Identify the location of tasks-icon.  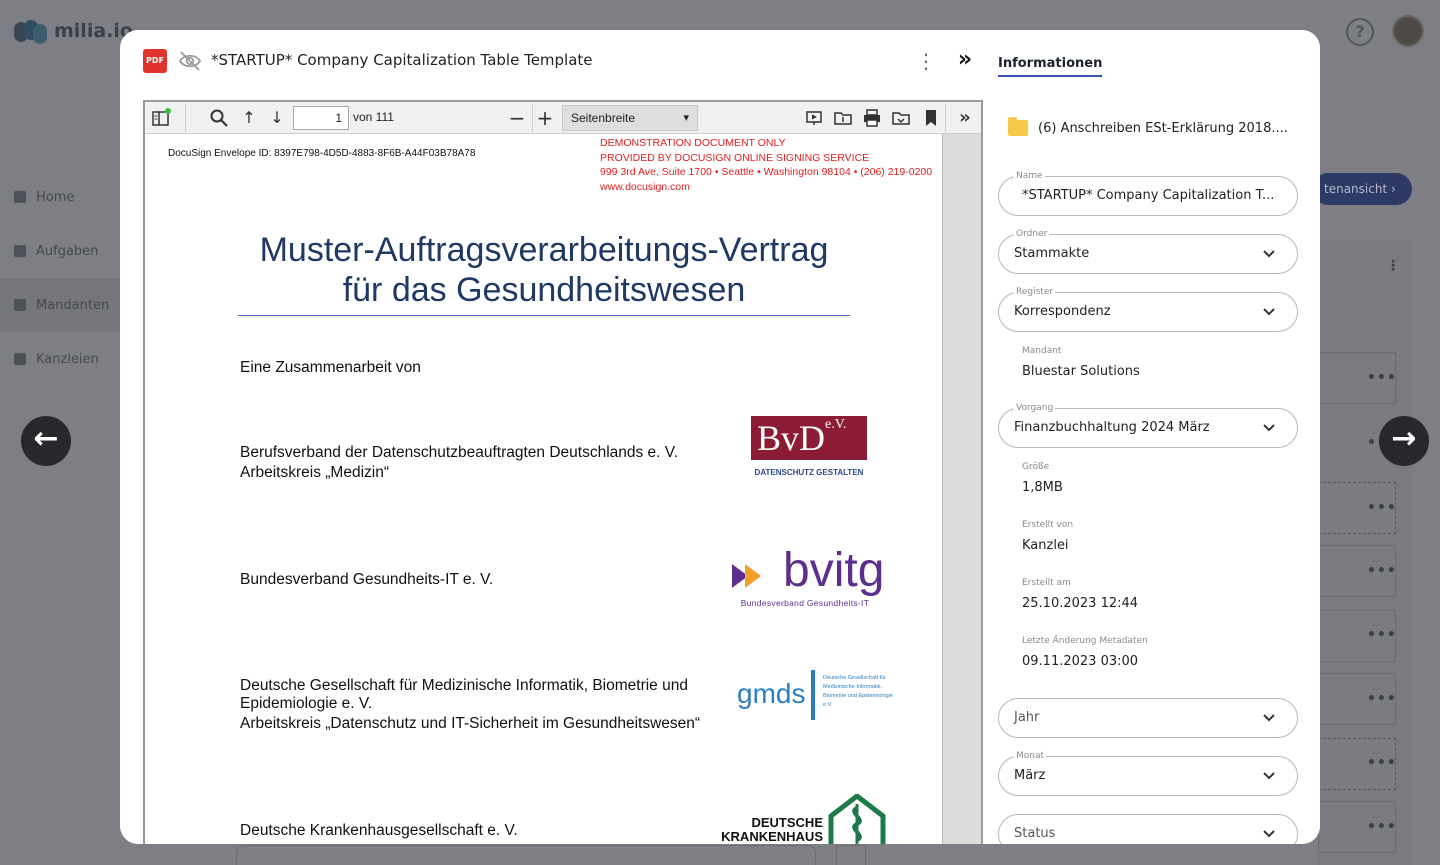
(20, 251).